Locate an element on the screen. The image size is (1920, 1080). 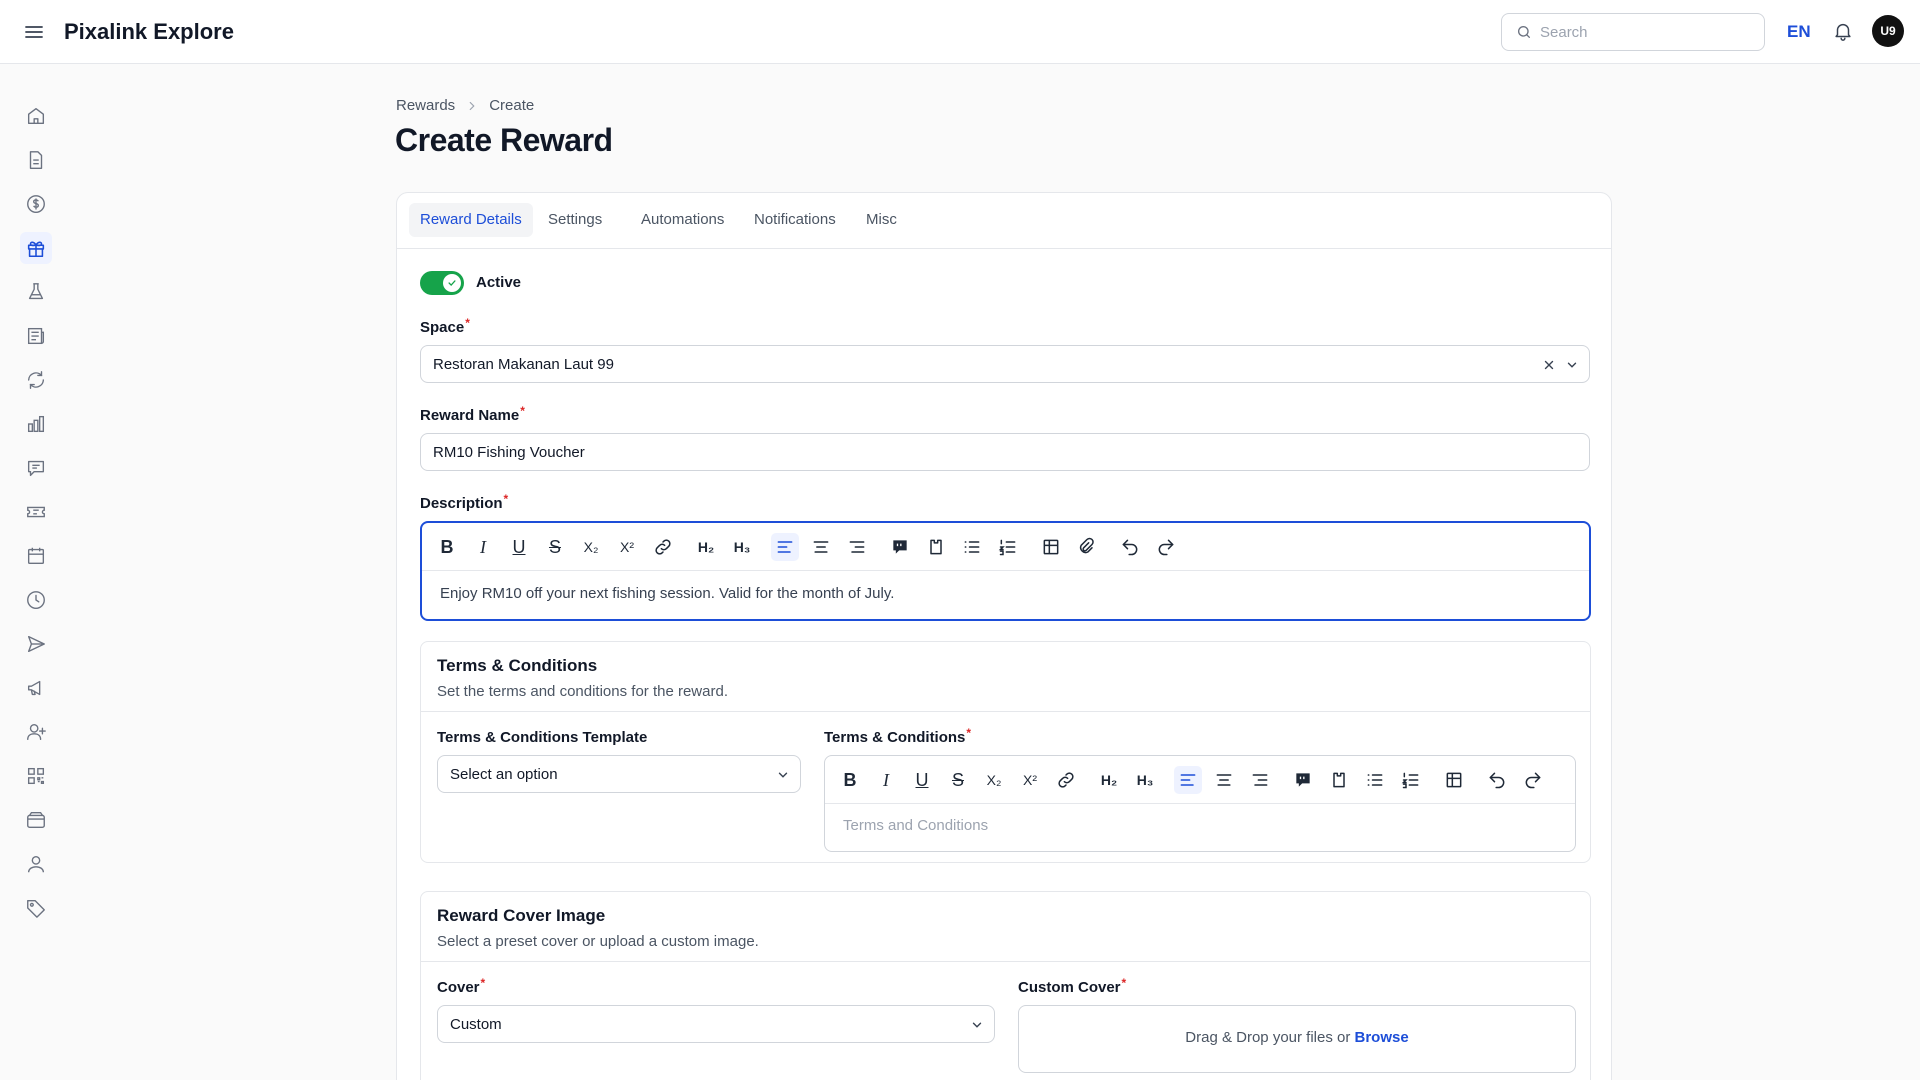
sidebar-item-tags is located at coordinates (36, 908).